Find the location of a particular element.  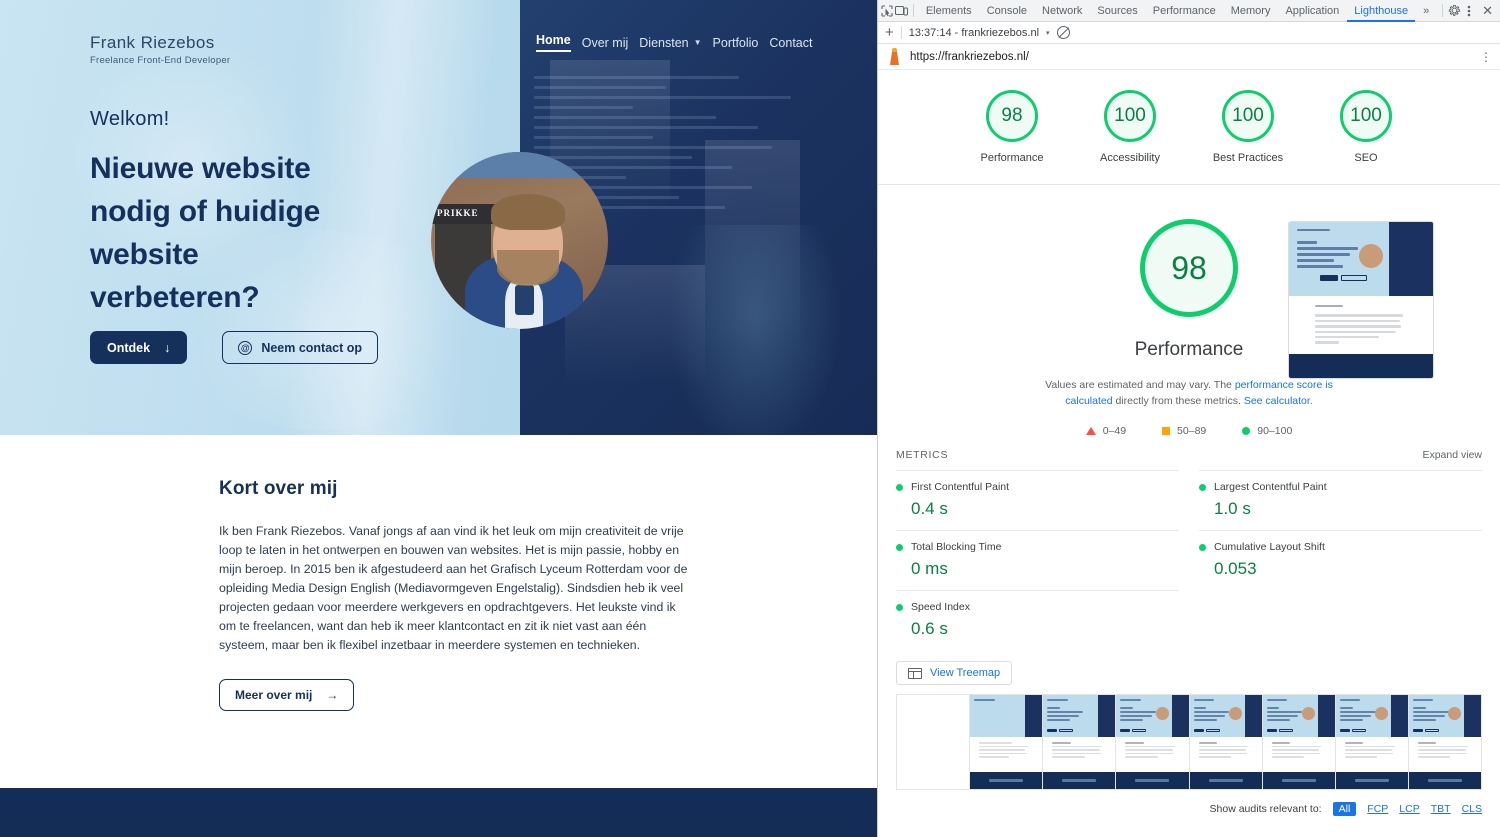

metric-name: First Contentful Paint is located at coordinates (960, 487).